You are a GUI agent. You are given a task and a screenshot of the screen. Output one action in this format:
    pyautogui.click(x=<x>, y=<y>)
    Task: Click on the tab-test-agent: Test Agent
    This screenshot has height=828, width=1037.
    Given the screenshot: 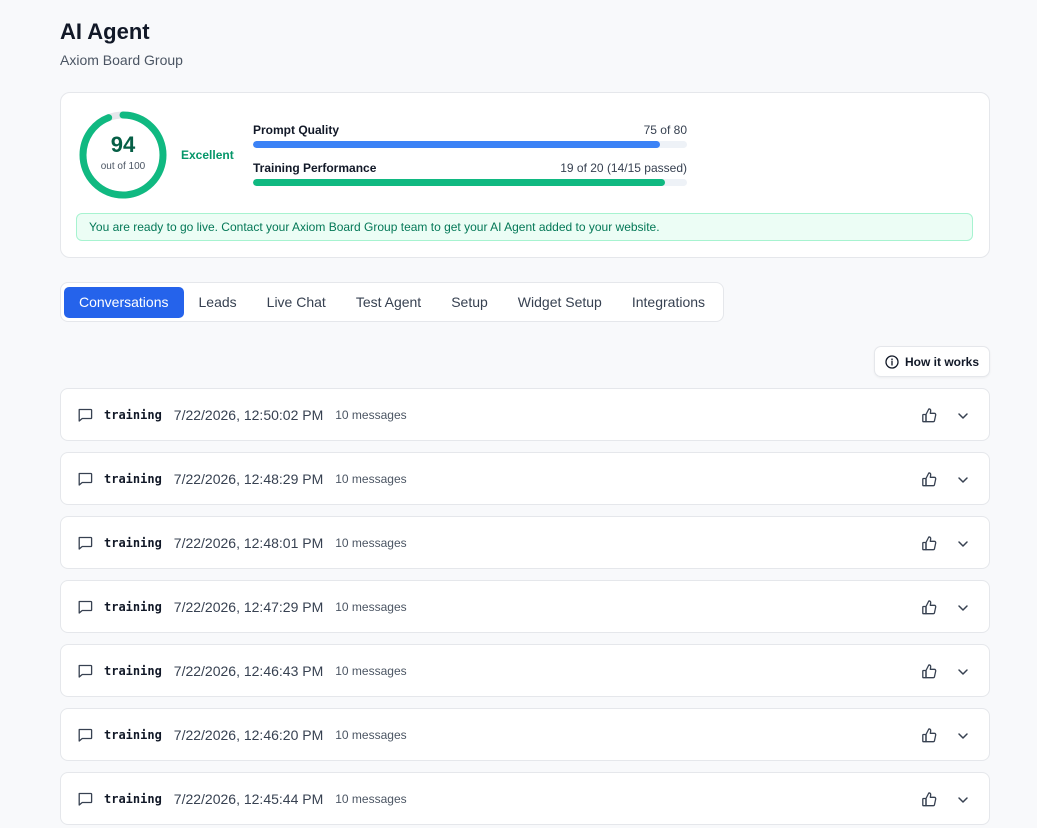 What is the action you would take?
    pyautogui.click(x=388, y=302)
    